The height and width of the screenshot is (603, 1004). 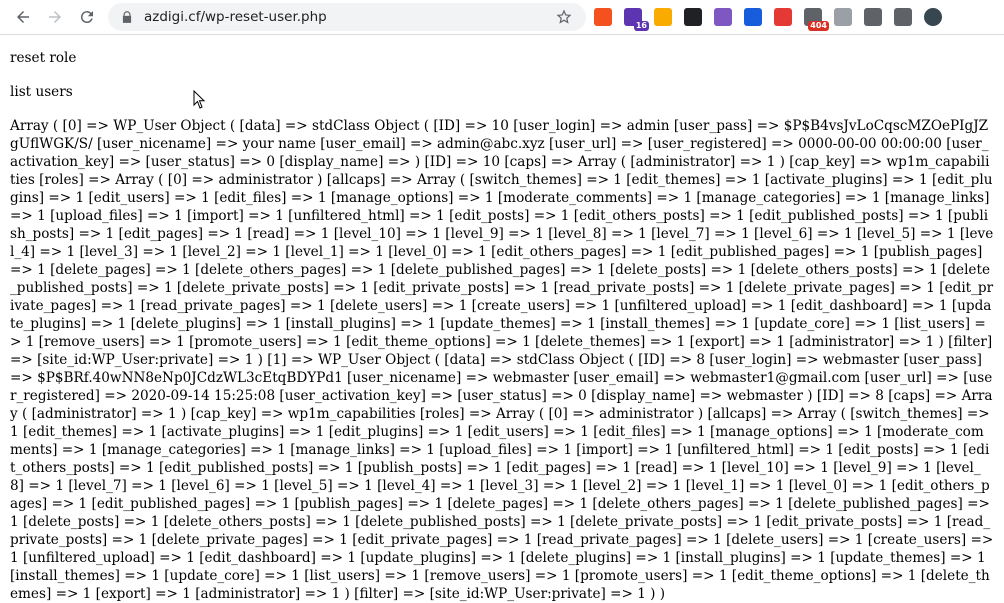 I want to click on back-button, so click(x=23, y=17).